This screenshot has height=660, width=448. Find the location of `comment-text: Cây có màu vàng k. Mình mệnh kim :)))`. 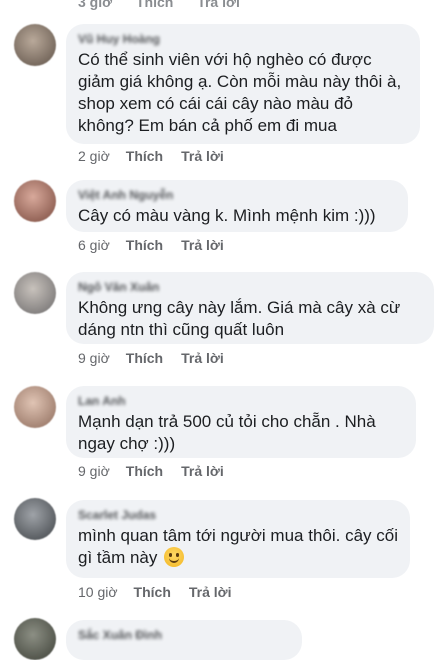

comment-text: Cây có màu vàng k. Mình mệnh kim :))) is located at coordinates (227, 215).